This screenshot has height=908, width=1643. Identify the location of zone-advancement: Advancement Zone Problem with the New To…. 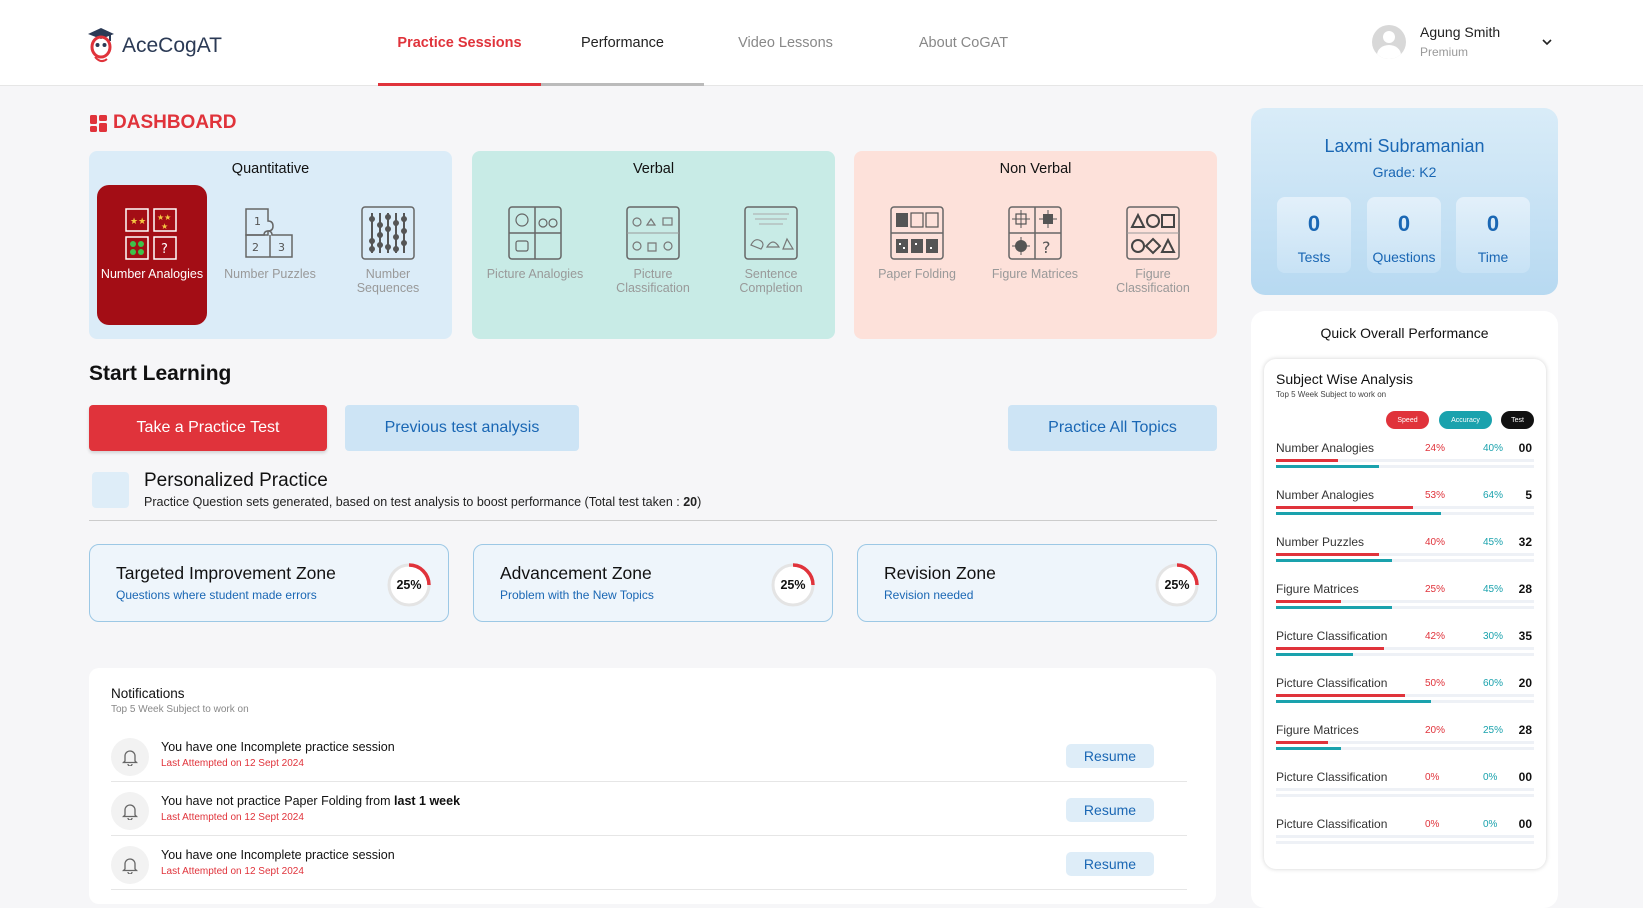
(653, 583).